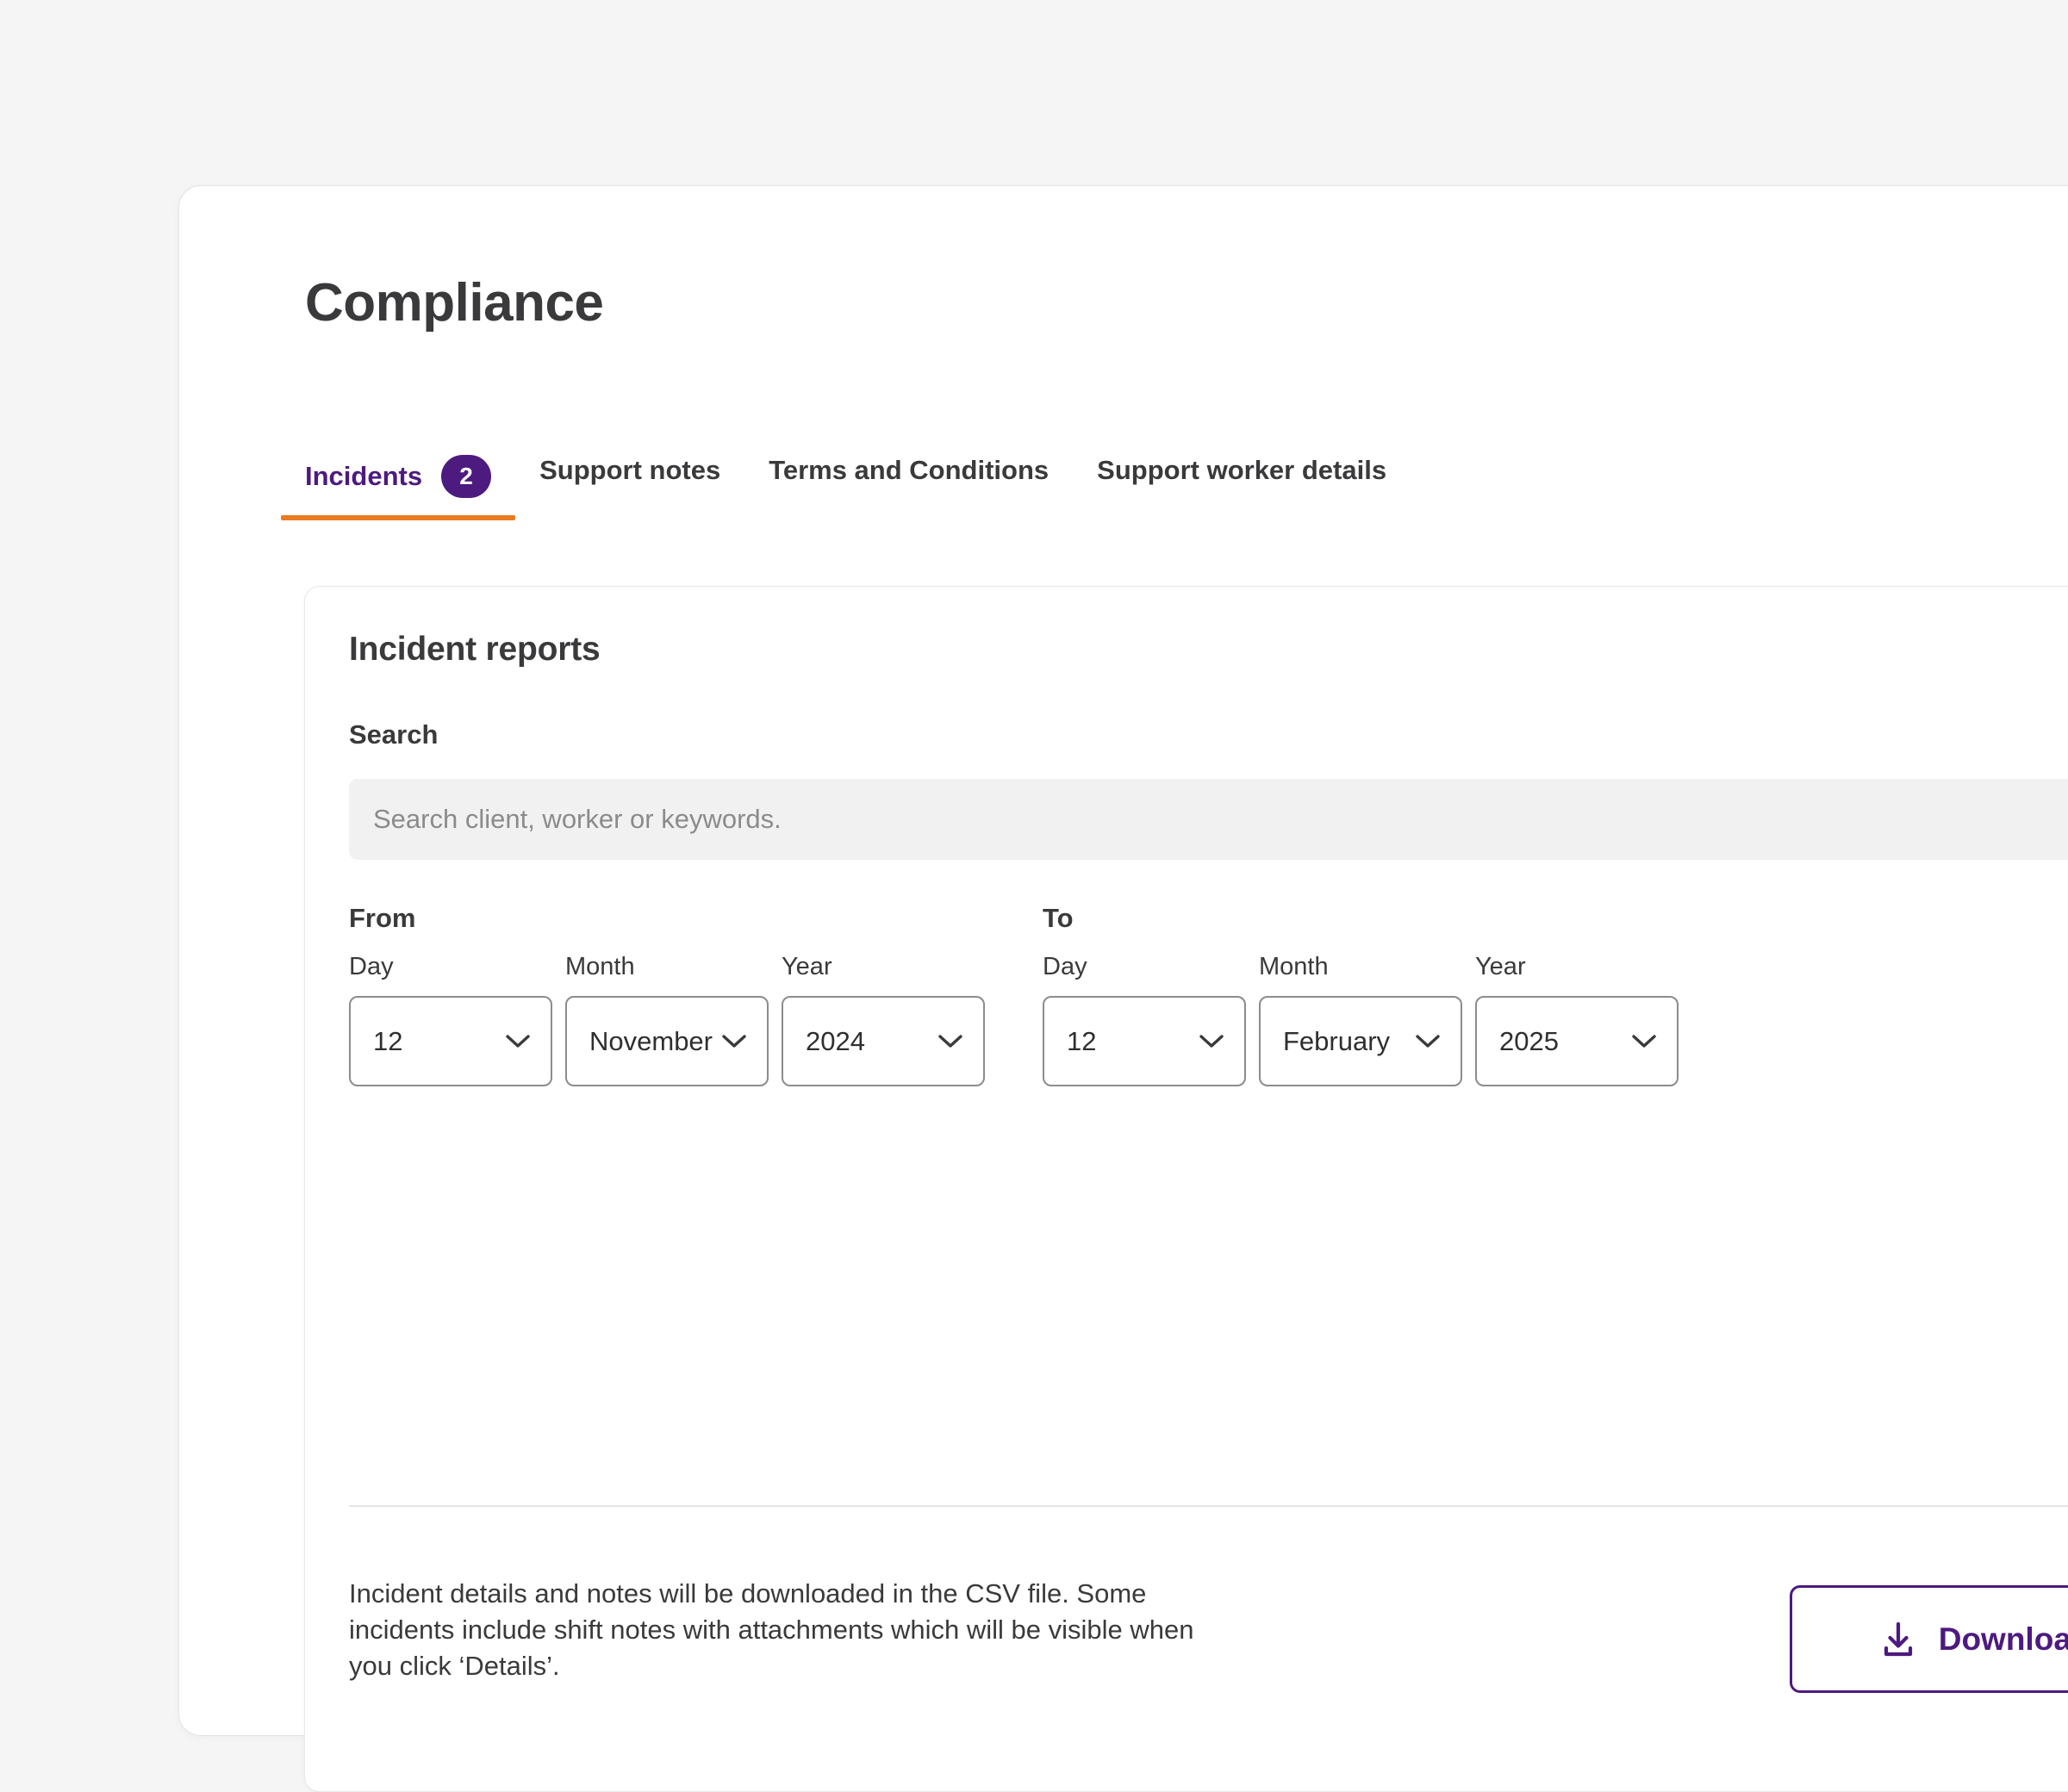  I want to click on to-day-select: 12, so click(1144, 1041).